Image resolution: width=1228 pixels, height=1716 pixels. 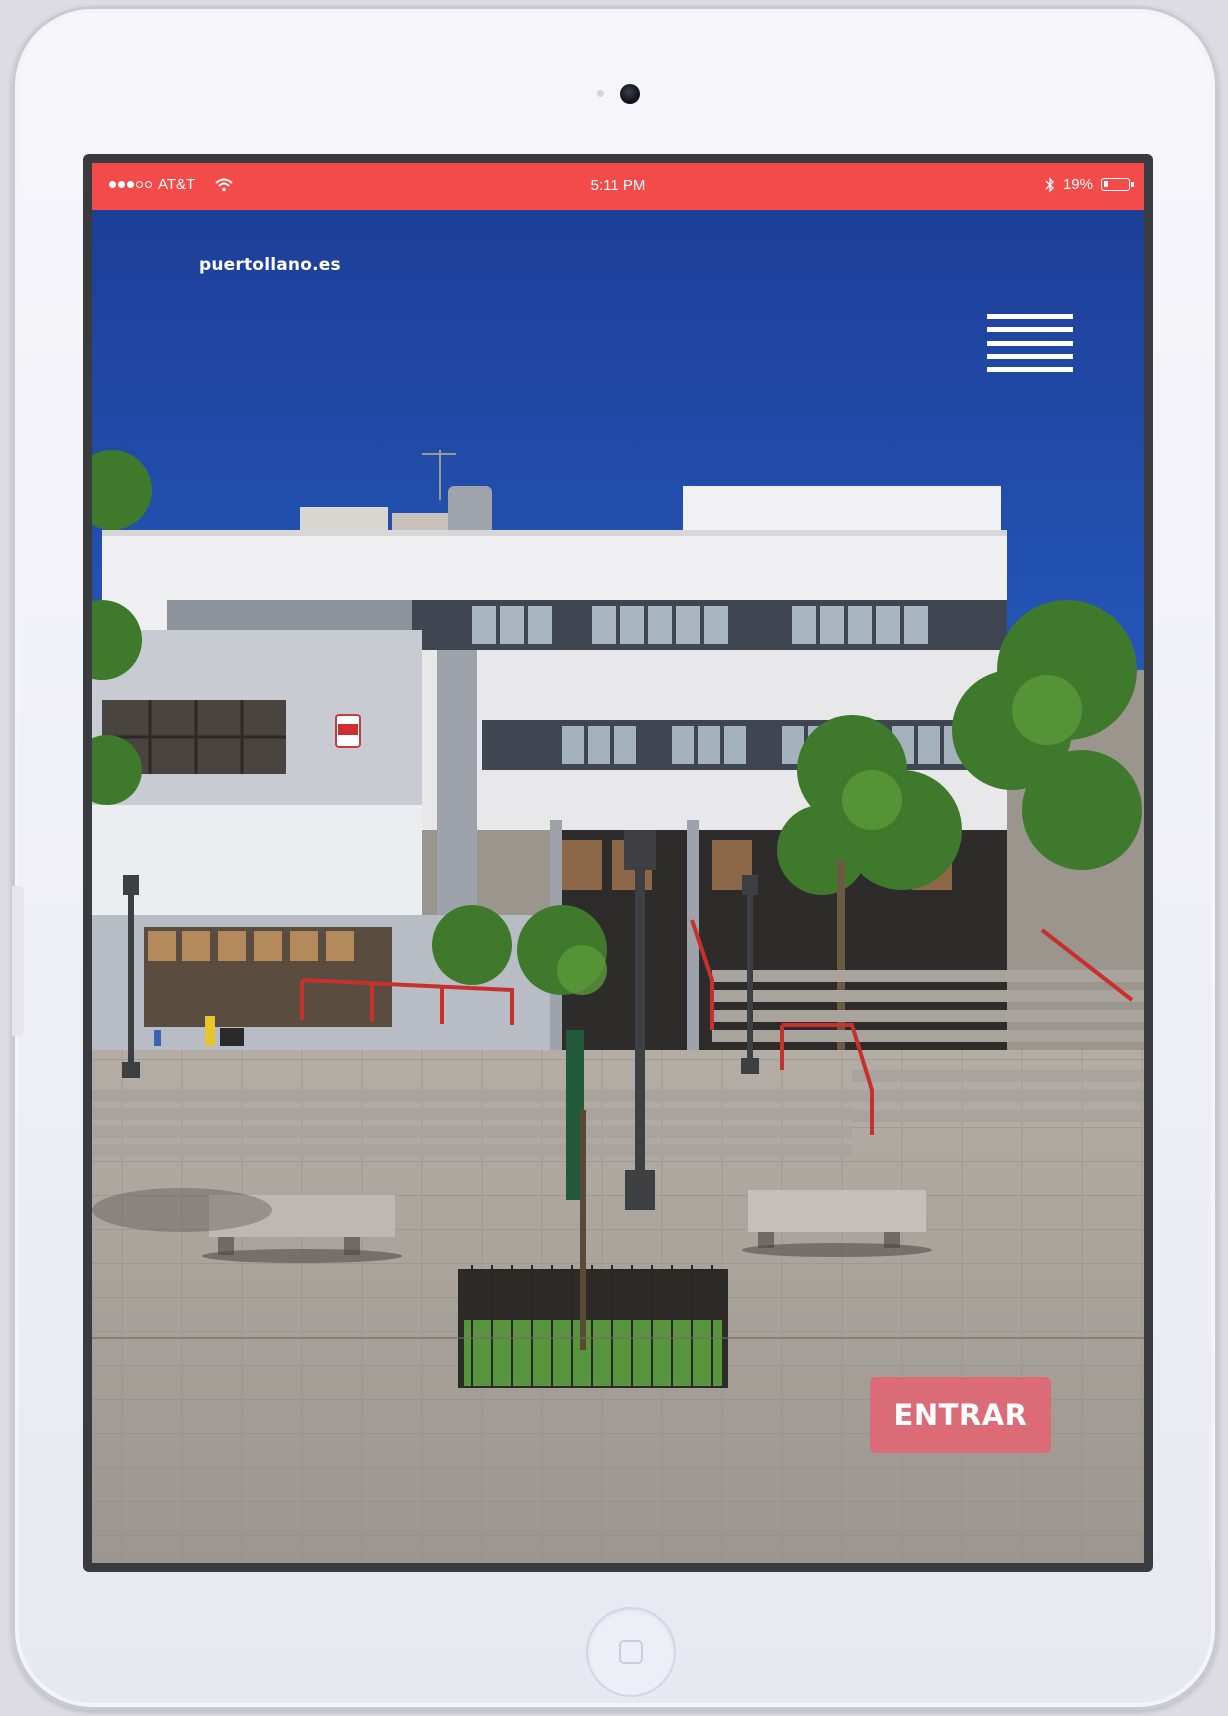 I want to click on home-button, so click(x=631, y=1652).